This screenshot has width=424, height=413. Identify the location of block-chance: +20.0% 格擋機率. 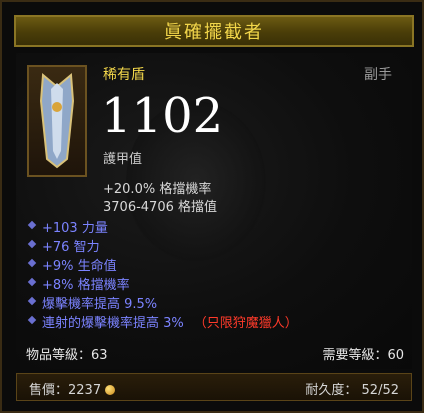
(157, 189).